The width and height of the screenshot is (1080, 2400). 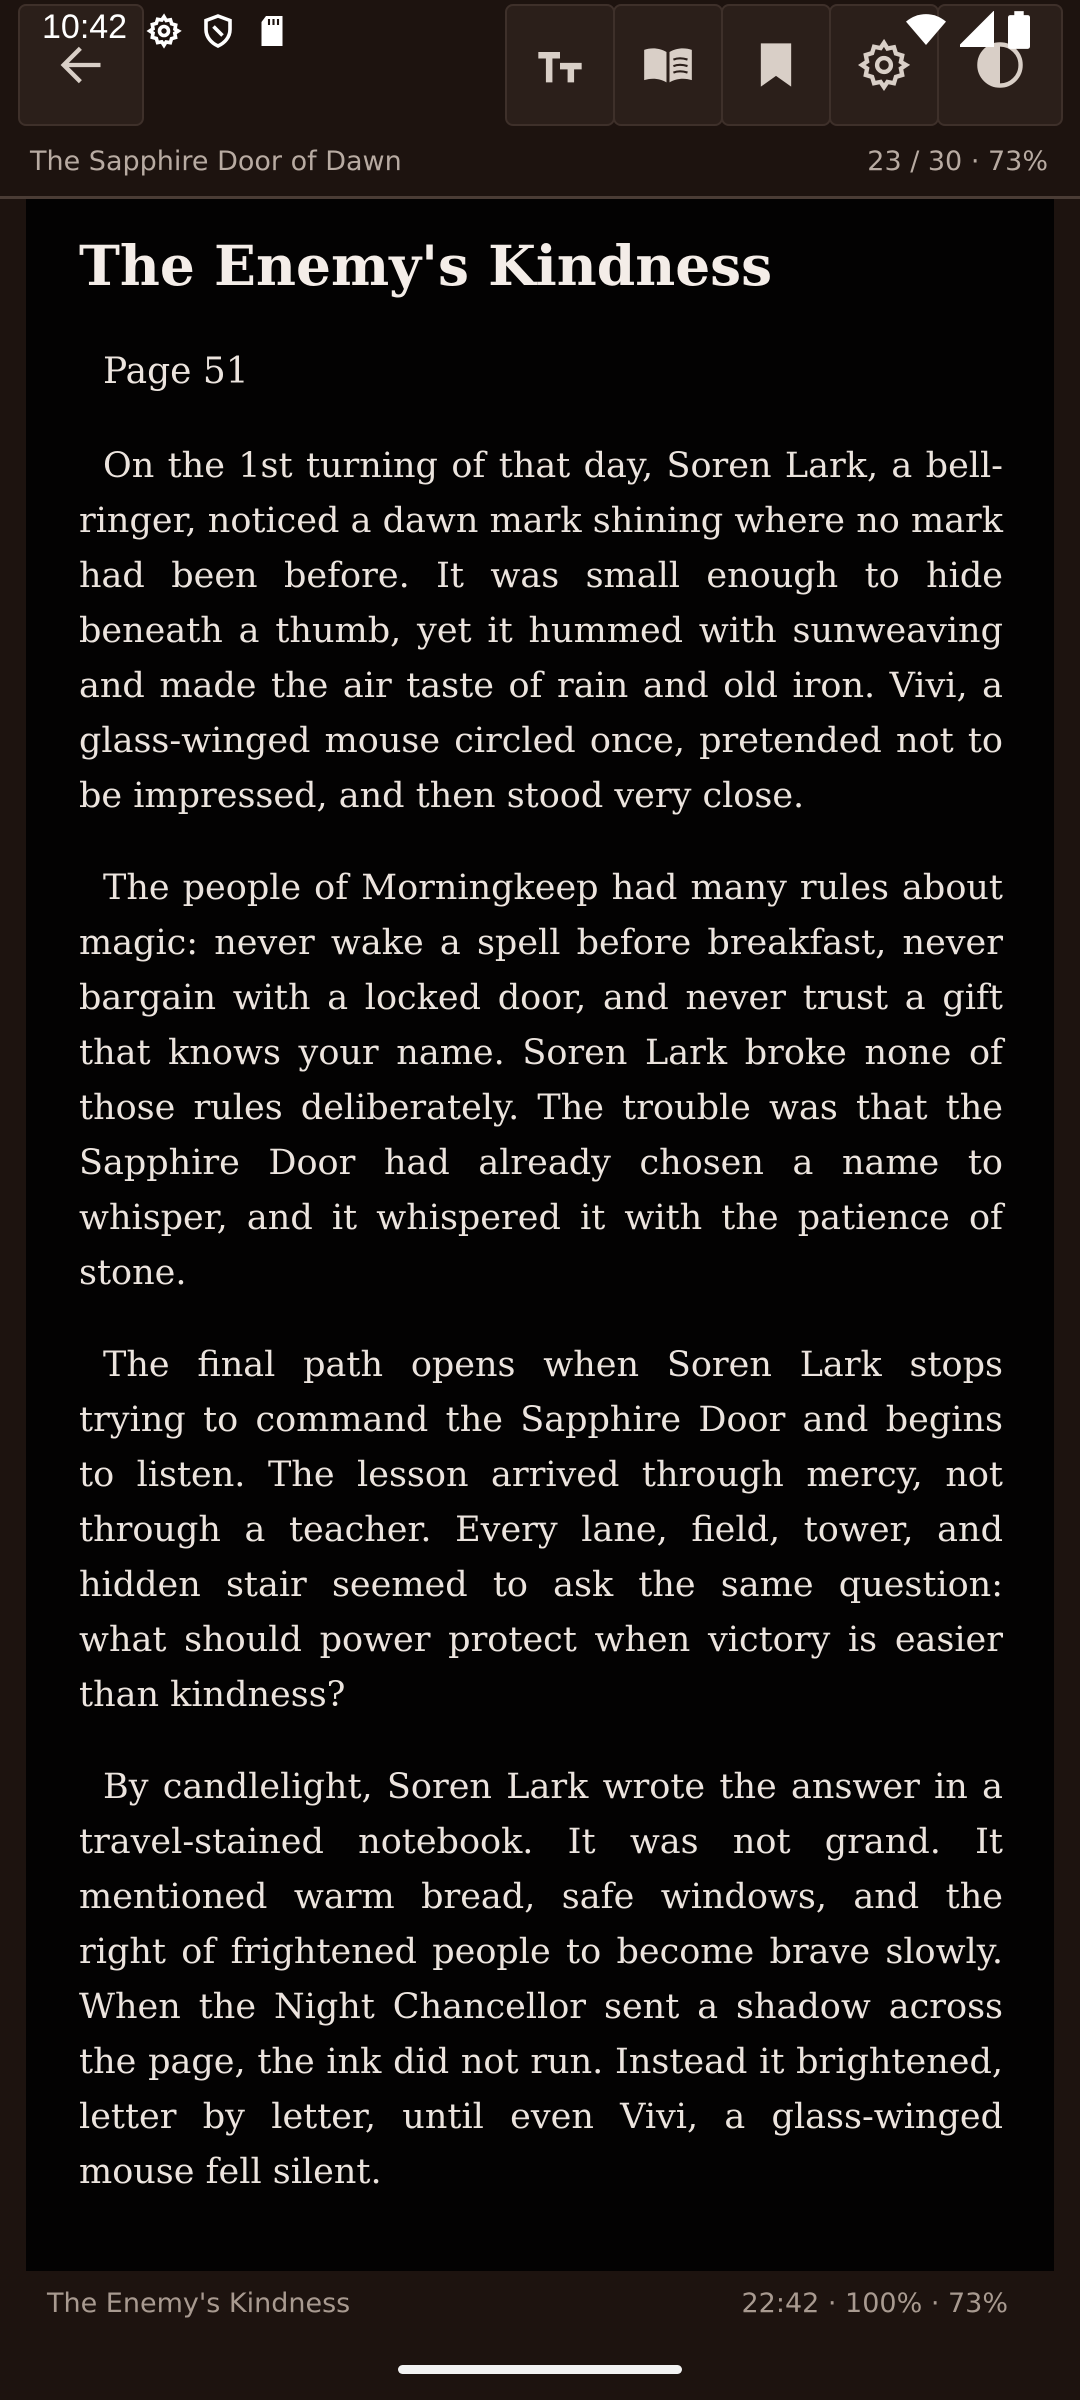 What do you see at coordinates (957, 161) in the screenshot?
I see `book-progress: 23 / 30 · 73%` at bounding box center [957, 161].